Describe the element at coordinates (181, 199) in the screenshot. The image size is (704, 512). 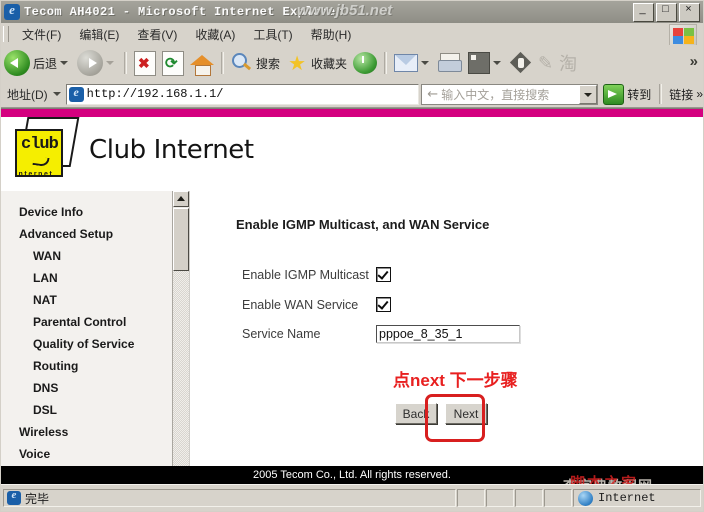
I see `scroll-up-button` at that location.